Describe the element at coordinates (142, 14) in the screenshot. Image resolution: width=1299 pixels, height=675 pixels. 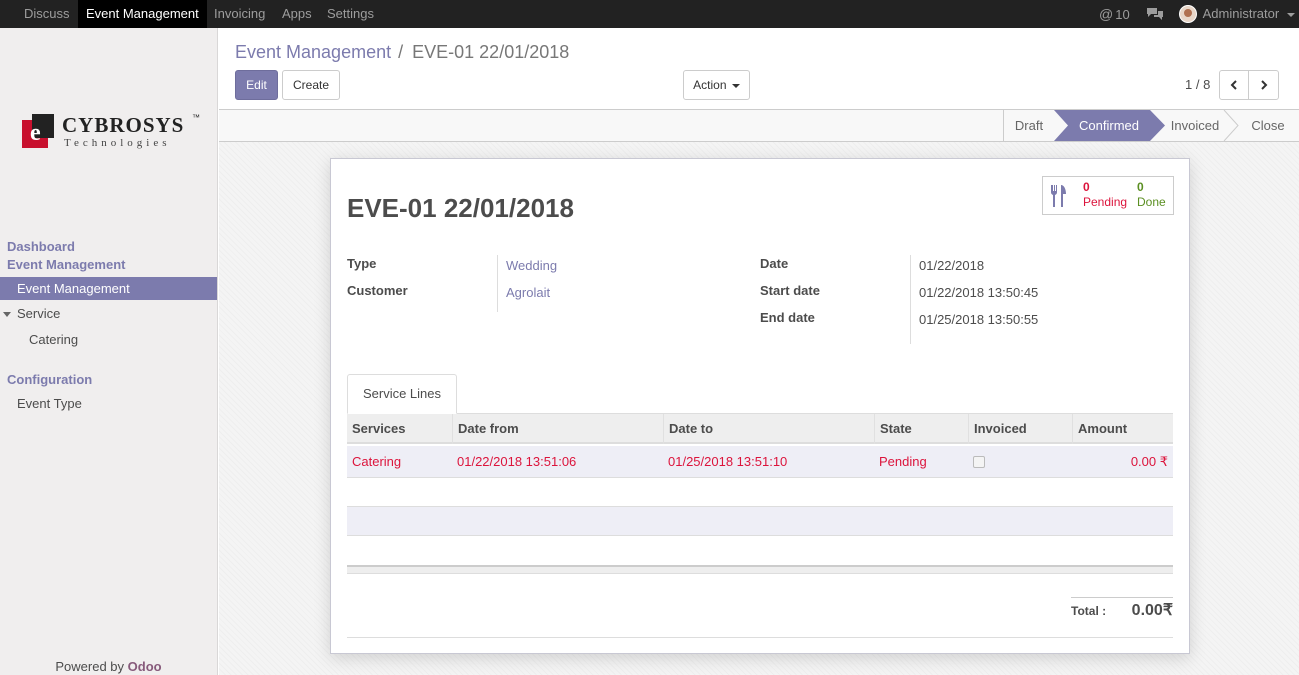
I see `menu-event-management: Event Management` at that location.